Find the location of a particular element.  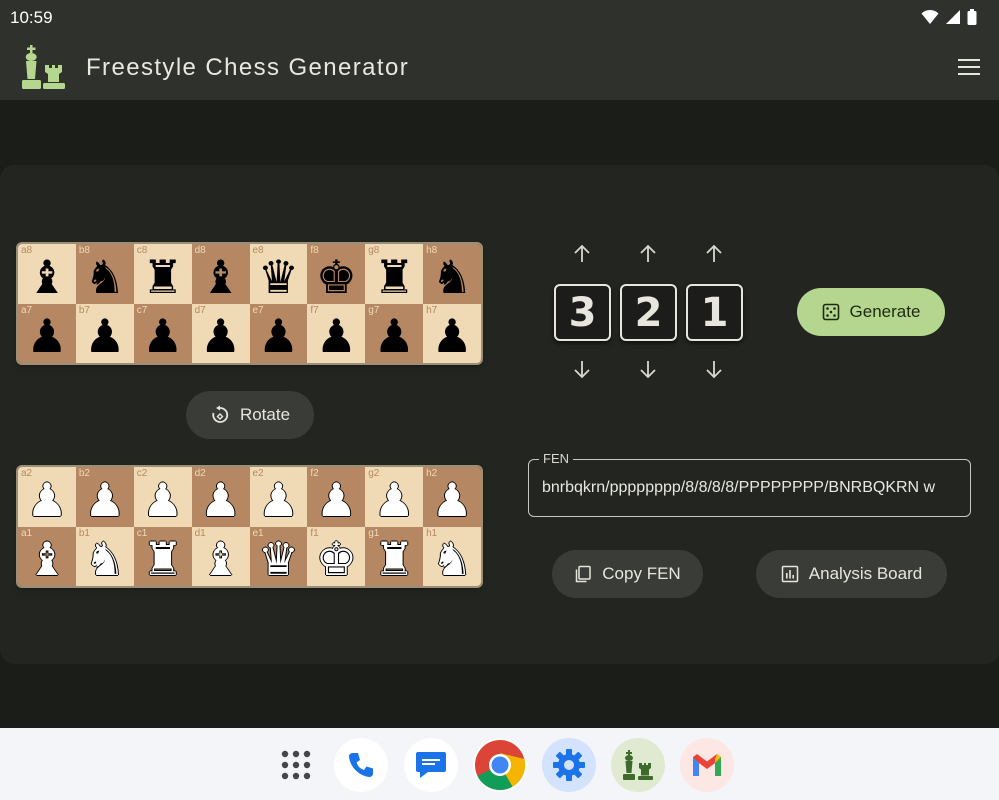

digit-2-display: 2 is located at coordinates (648, 312).